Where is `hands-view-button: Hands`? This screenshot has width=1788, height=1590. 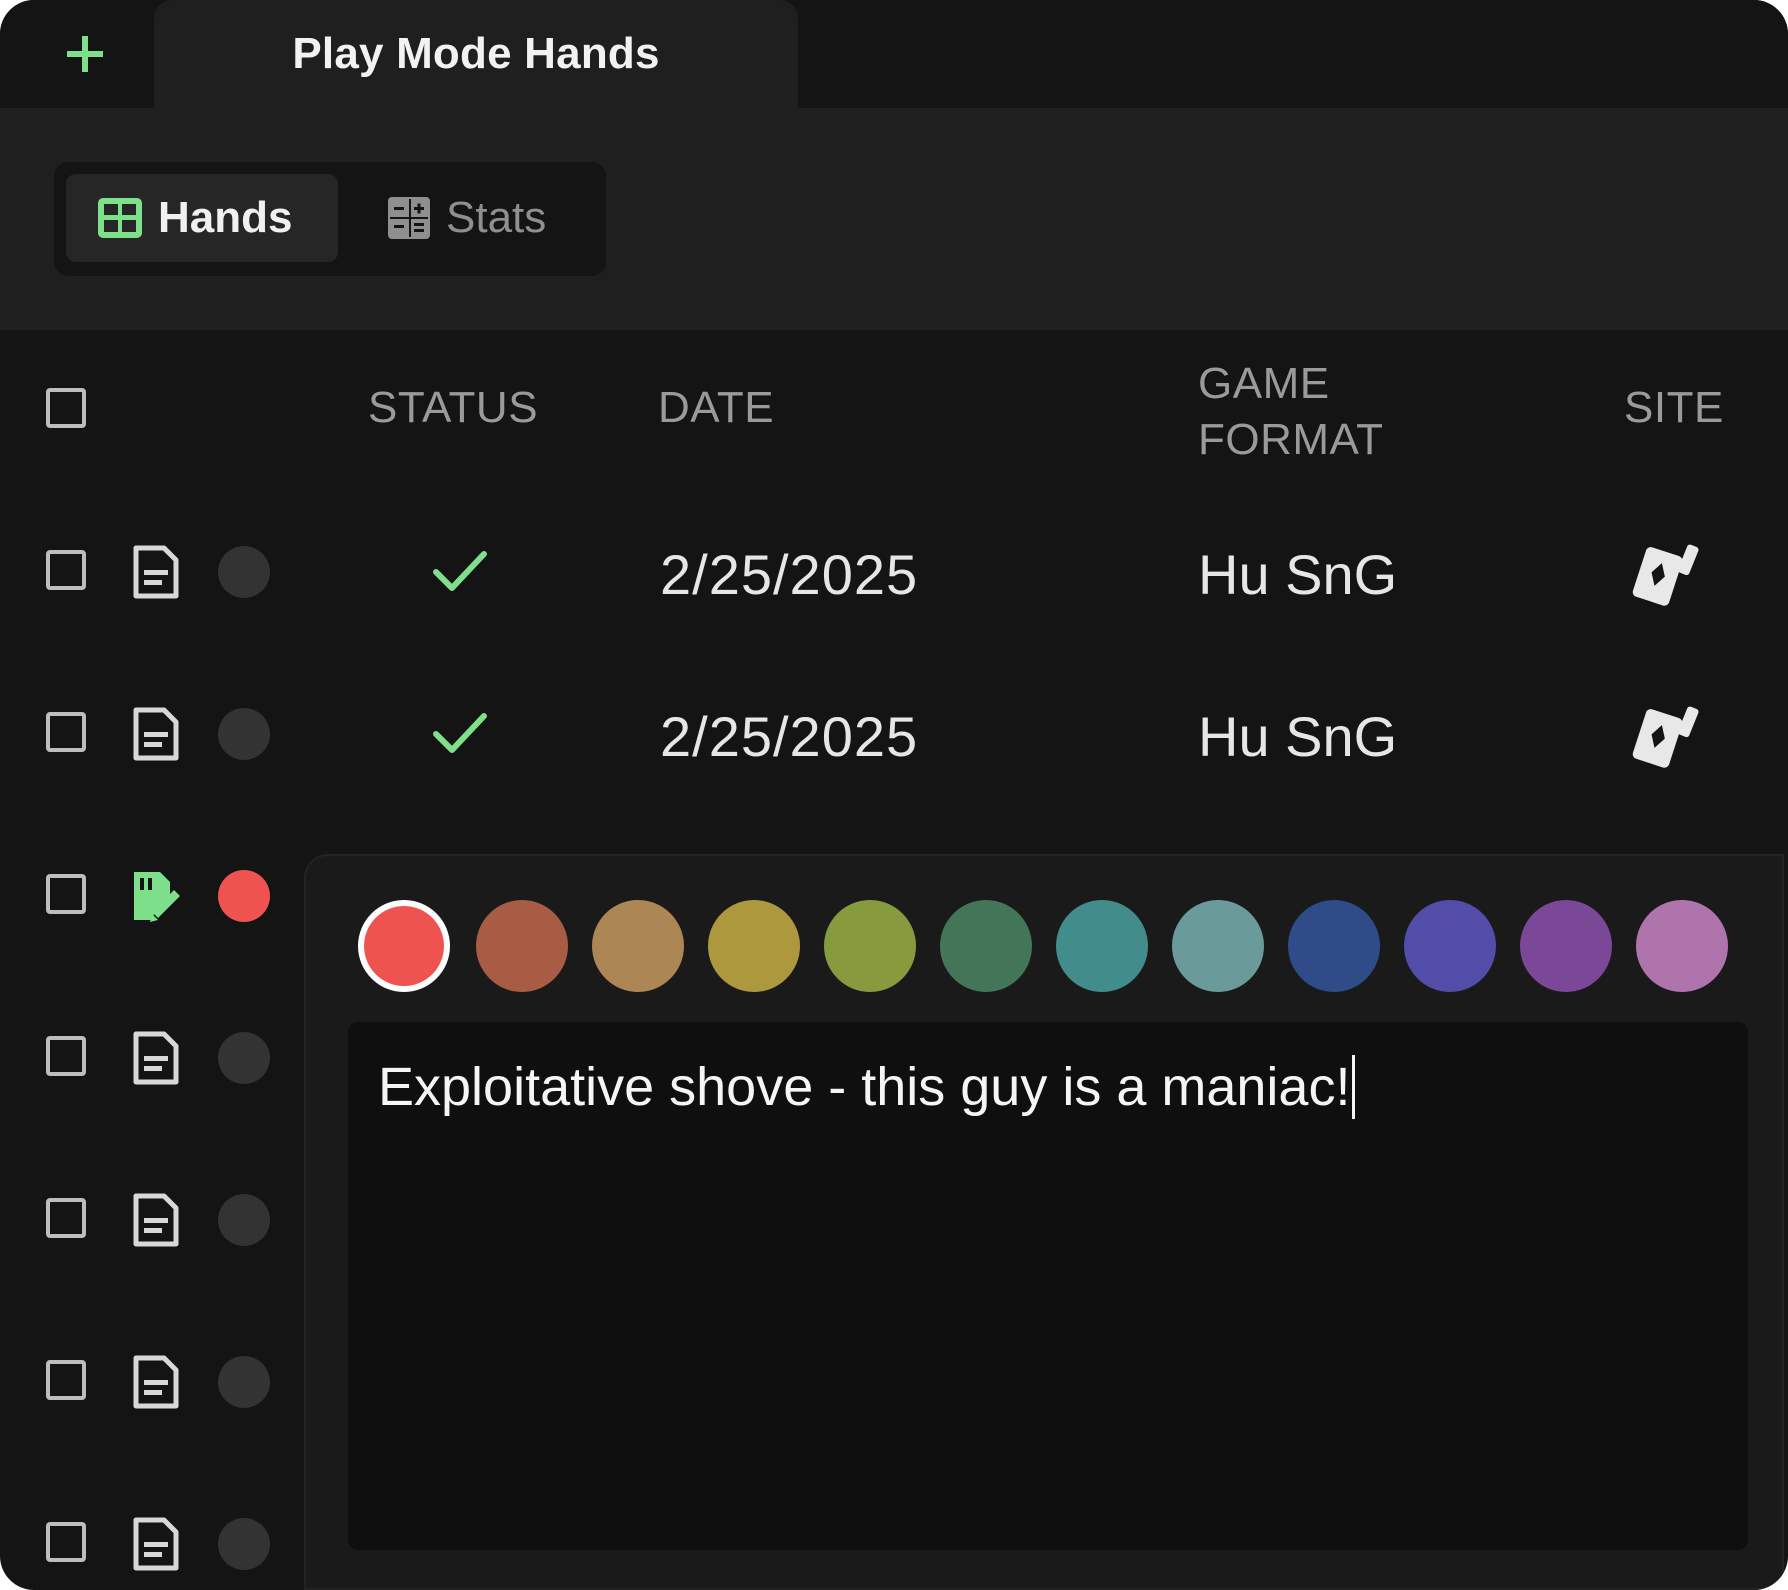 hands-view-button: Hands is located at coordinates (202, 218).